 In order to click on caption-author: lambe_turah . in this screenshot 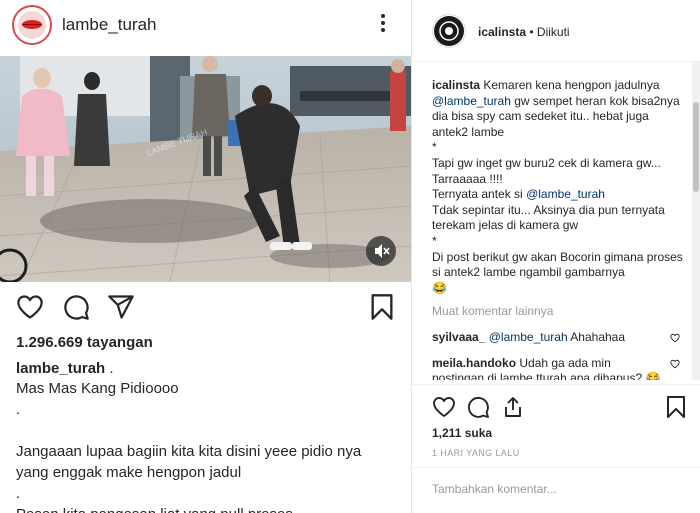, I will do `click(65, 368)`.